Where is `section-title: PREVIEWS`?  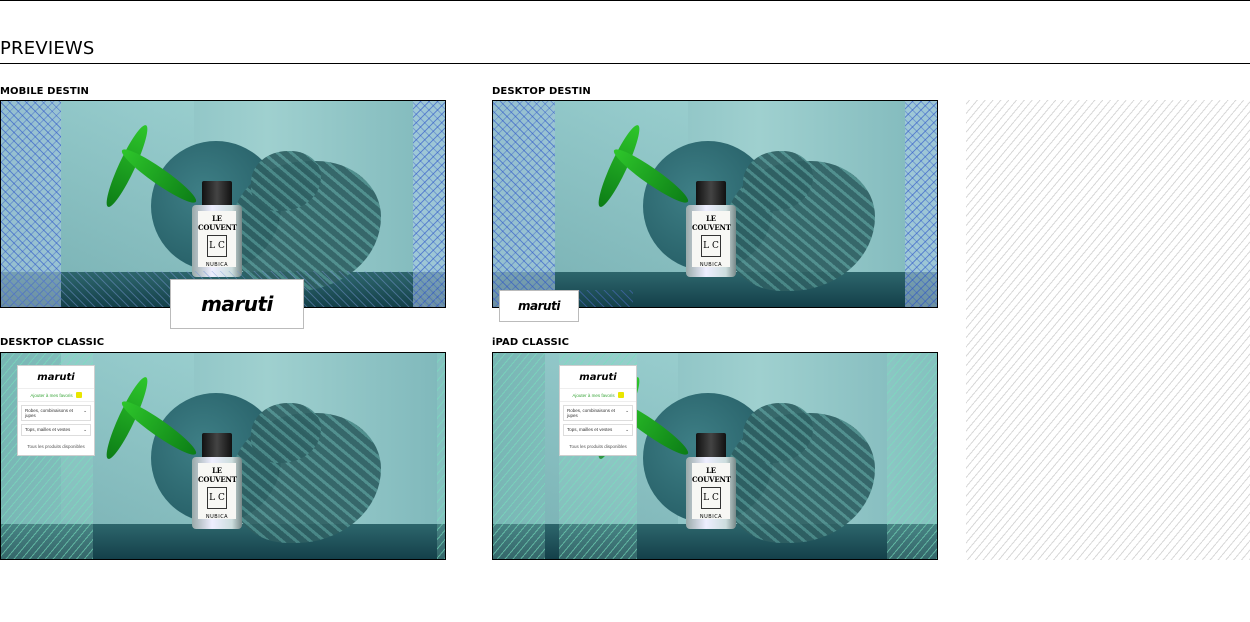 section-title: PREVIEWS is located at coordinates (47, 48).